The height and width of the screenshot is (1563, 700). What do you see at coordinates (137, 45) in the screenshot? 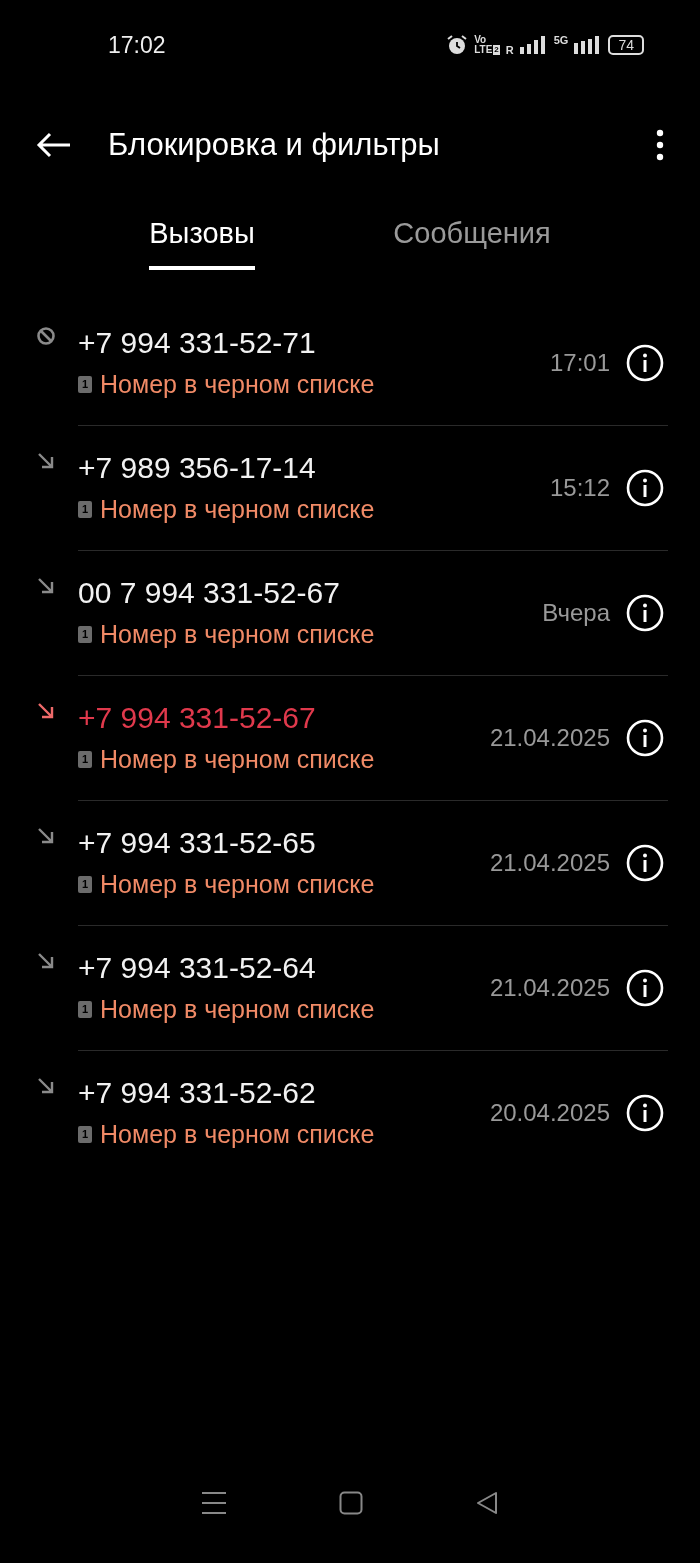
I see `status-time: 17:02` at bounding box center [137, 45].